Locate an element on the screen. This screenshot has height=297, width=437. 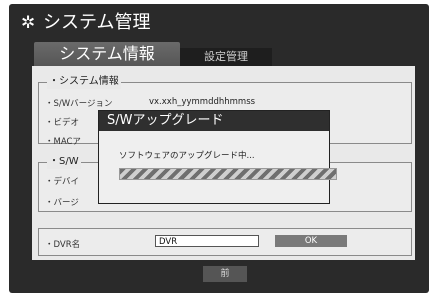
dvr-name-label: ・DVR名 is located at coordinates (63, 245).